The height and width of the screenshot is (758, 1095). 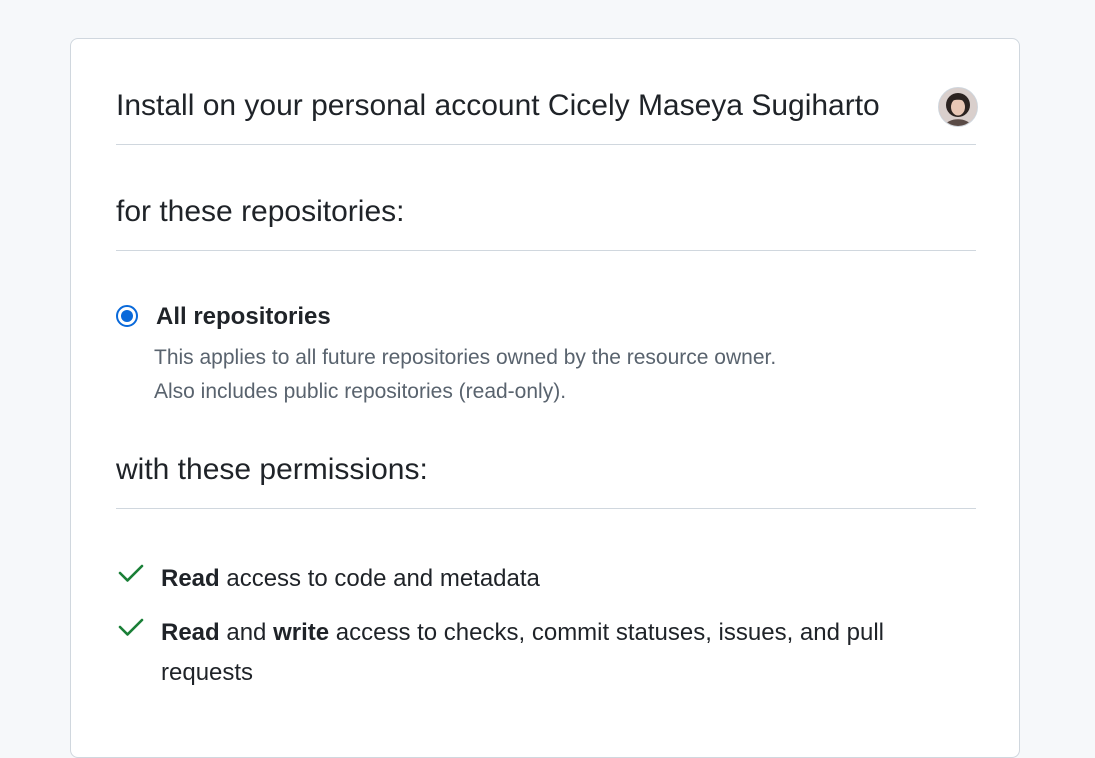 I want to click on permissions-heading: with these permissions:, so click(x=546, y=482).